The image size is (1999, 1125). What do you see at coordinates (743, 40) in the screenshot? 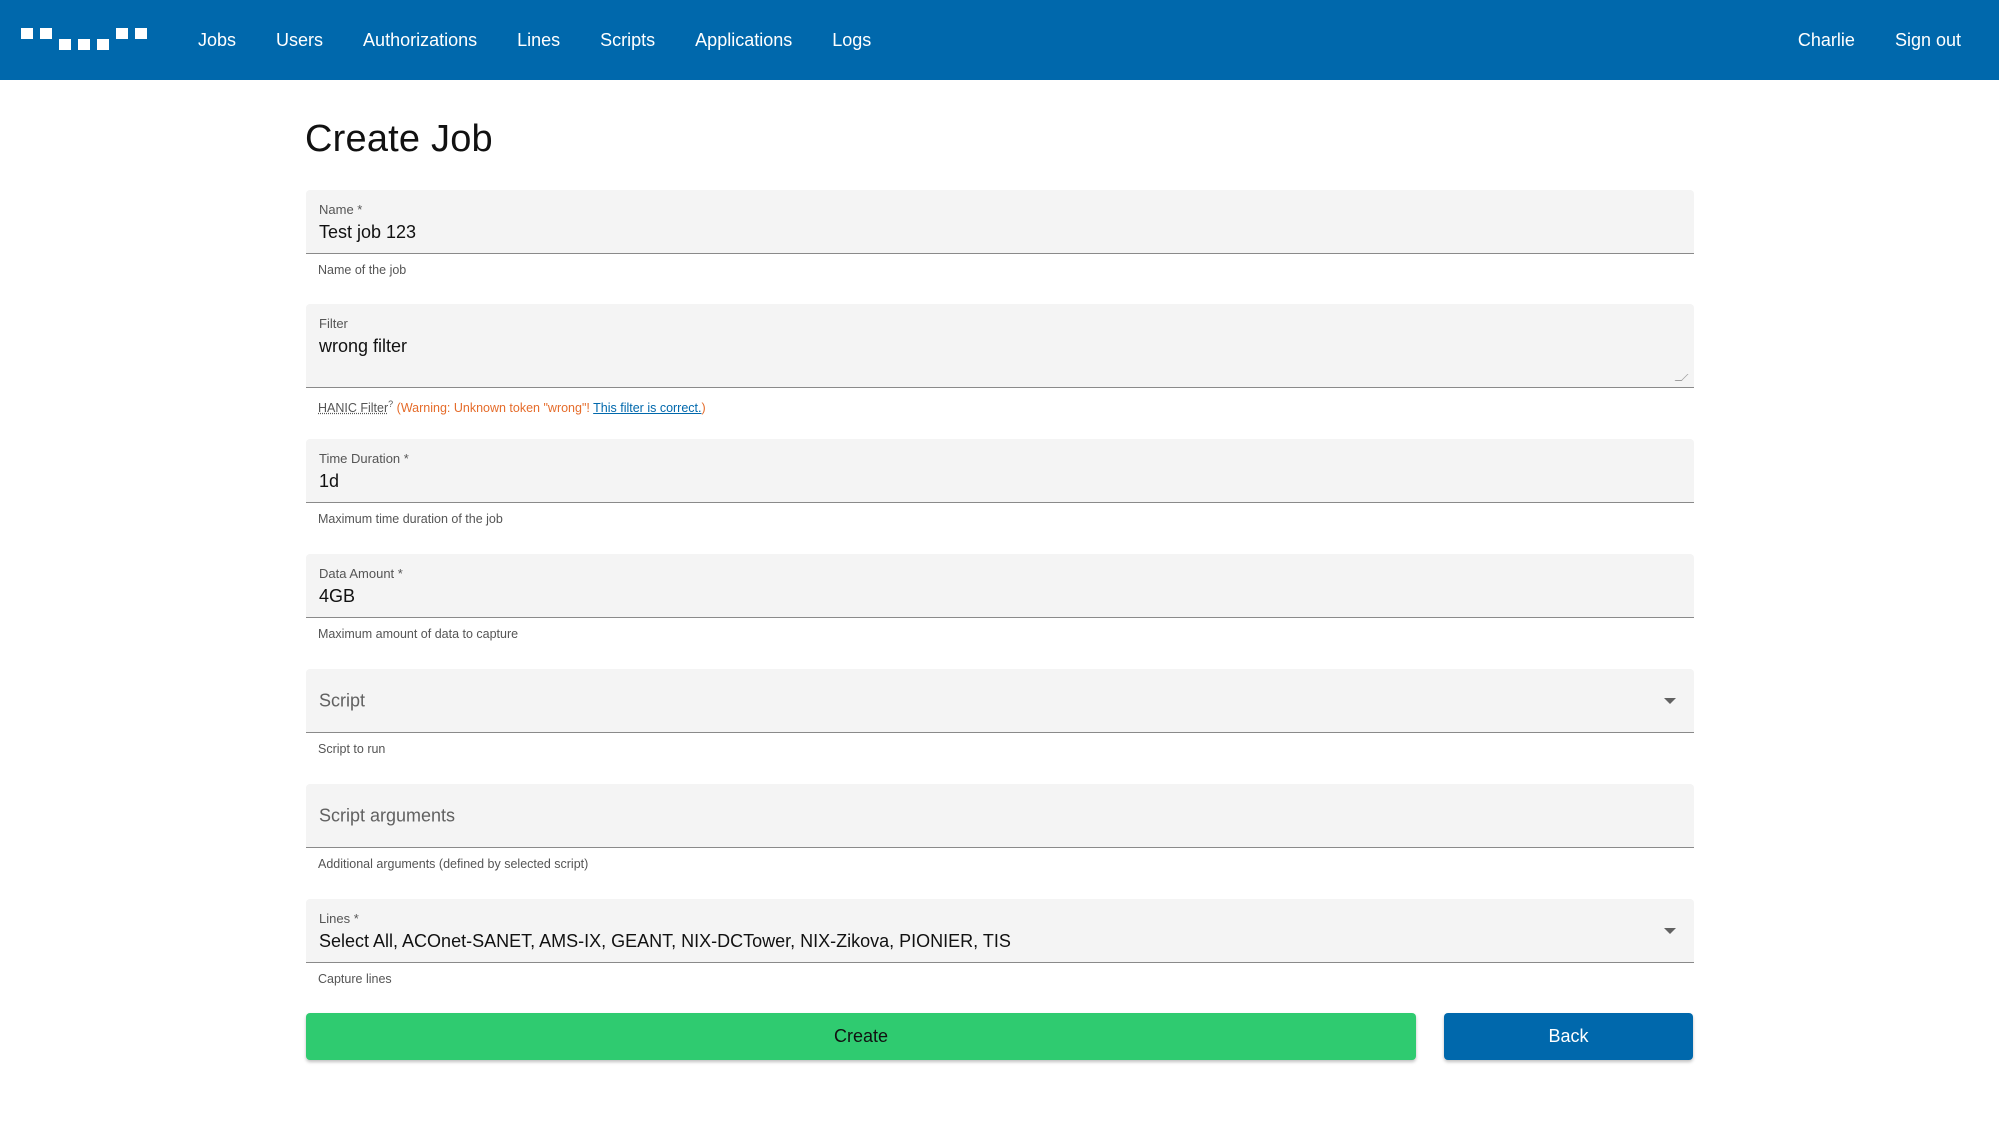
I see `nav-link-applications: Applications` at bounding box center [743, 40].